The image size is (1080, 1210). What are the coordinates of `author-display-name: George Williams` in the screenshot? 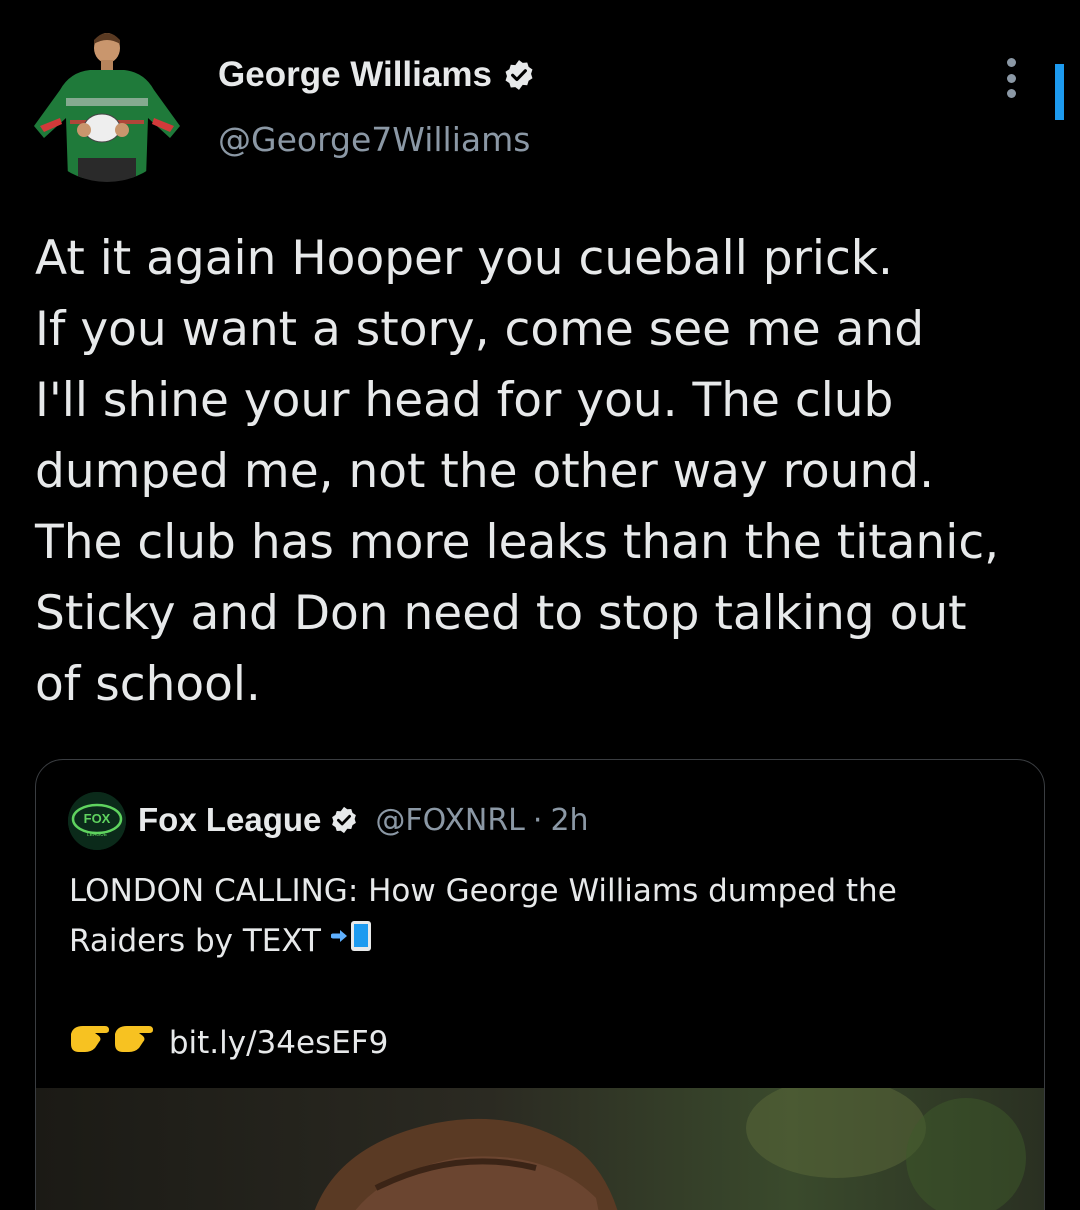 It's located at (355, 75).